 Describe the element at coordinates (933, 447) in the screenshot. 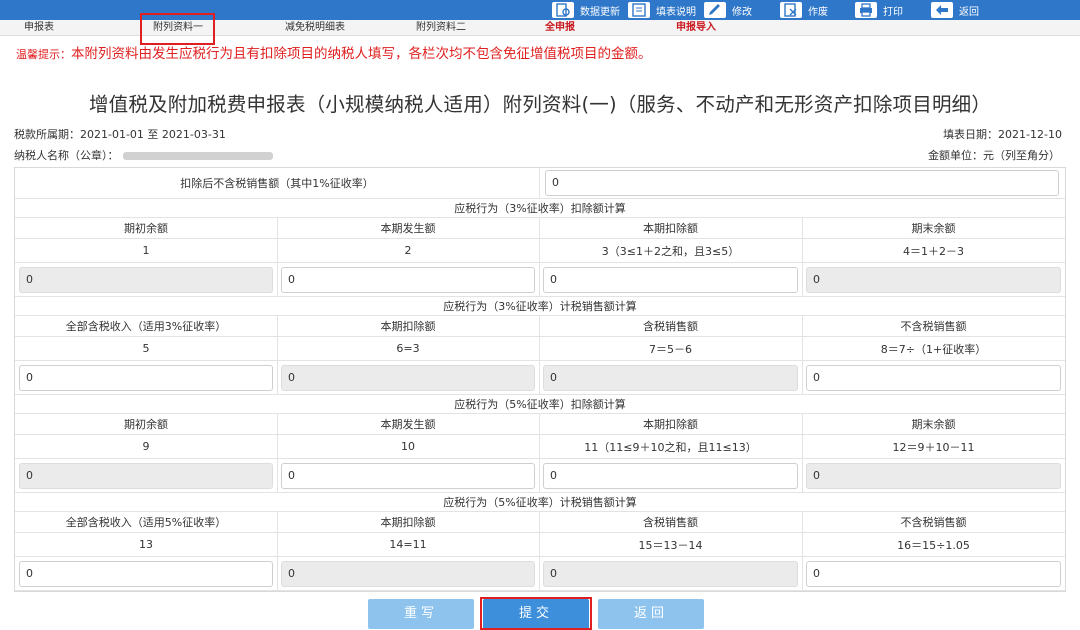

I see `column-code: 12＝9＋10－11` at that location.